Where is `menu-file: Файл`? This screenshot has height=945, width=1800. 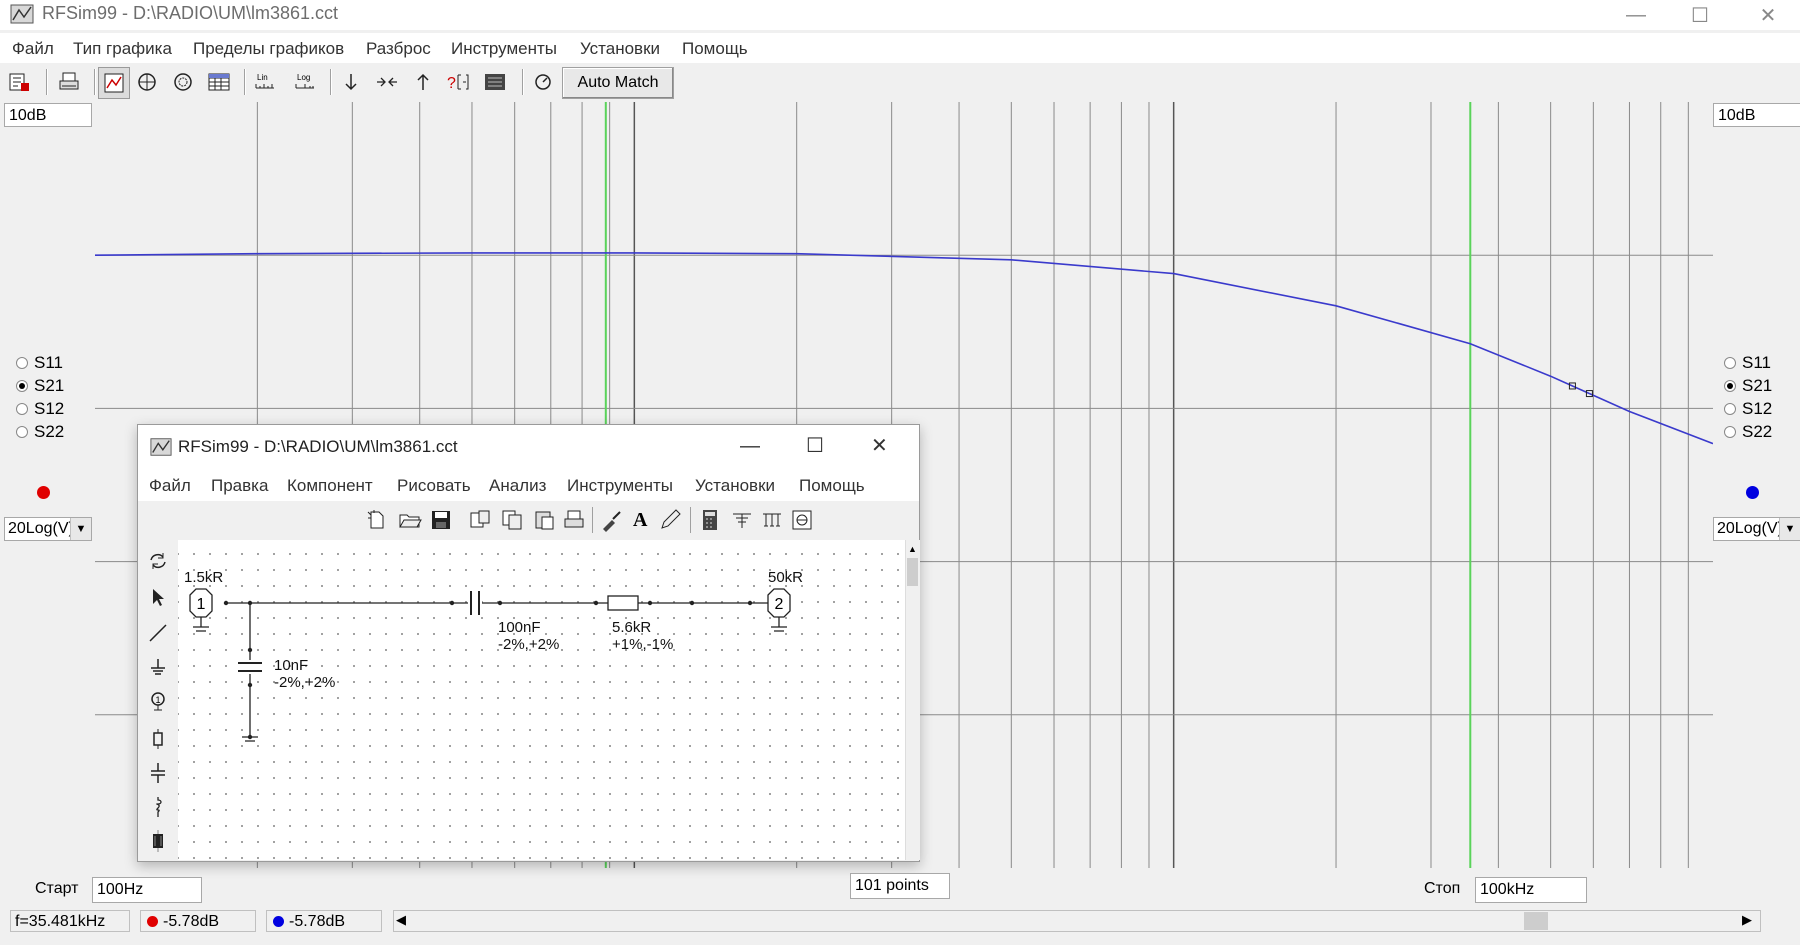
menu-file: Файл is located at coordinates (33, 49).